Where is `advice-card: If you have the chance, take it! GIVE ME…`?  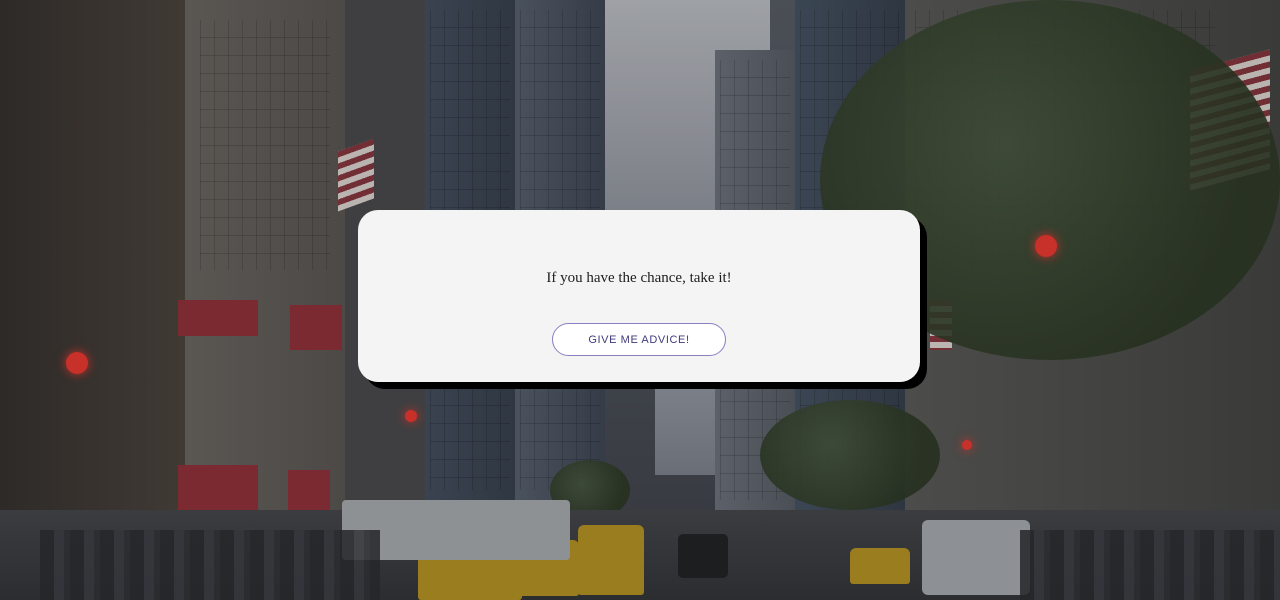 advice-card: If you have the chance, take it! GIVE ME… is located at coordinates (639, 296).